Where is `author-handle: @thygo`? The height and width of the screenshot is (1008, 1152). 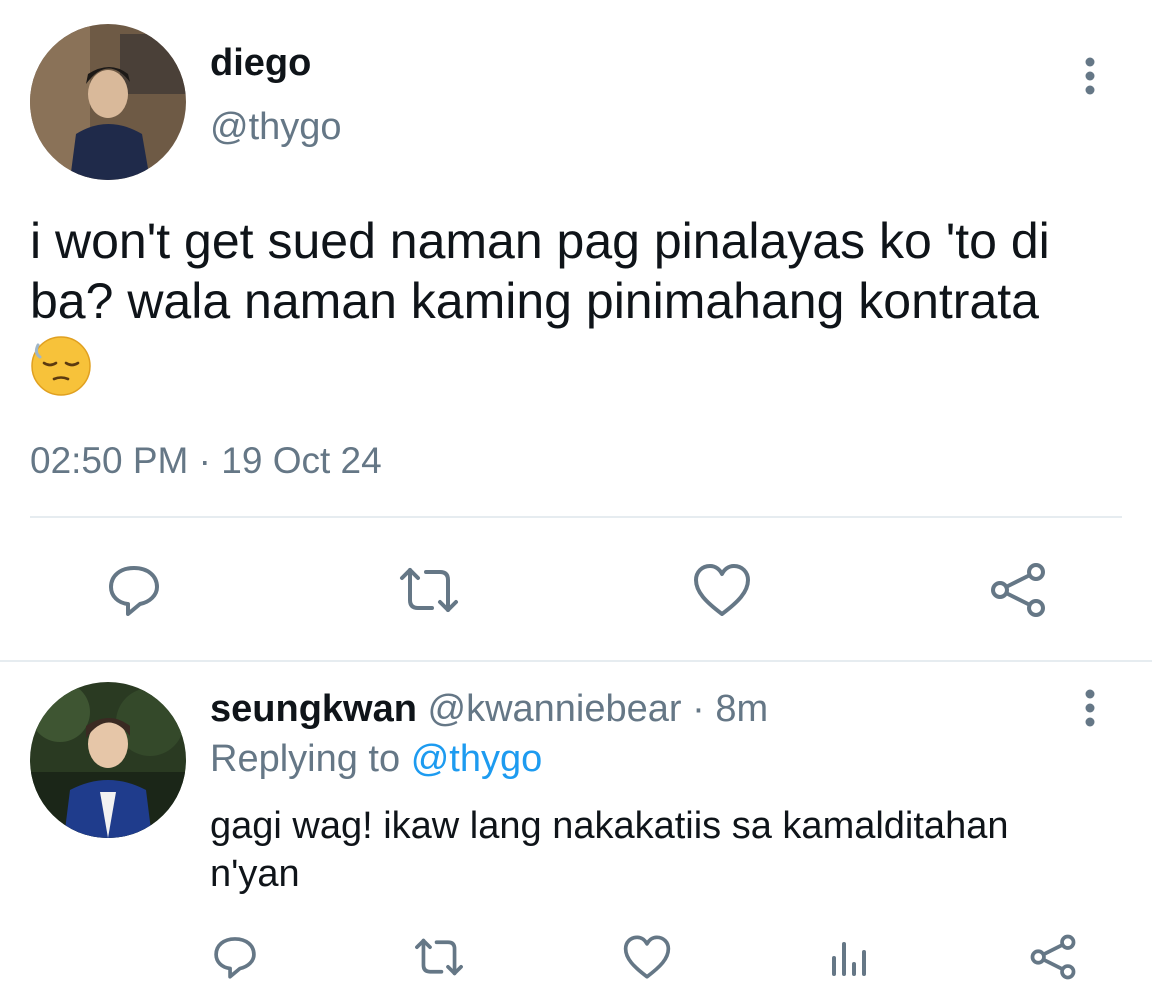 author-handle: @thygo is located at coordinates (276, 127).